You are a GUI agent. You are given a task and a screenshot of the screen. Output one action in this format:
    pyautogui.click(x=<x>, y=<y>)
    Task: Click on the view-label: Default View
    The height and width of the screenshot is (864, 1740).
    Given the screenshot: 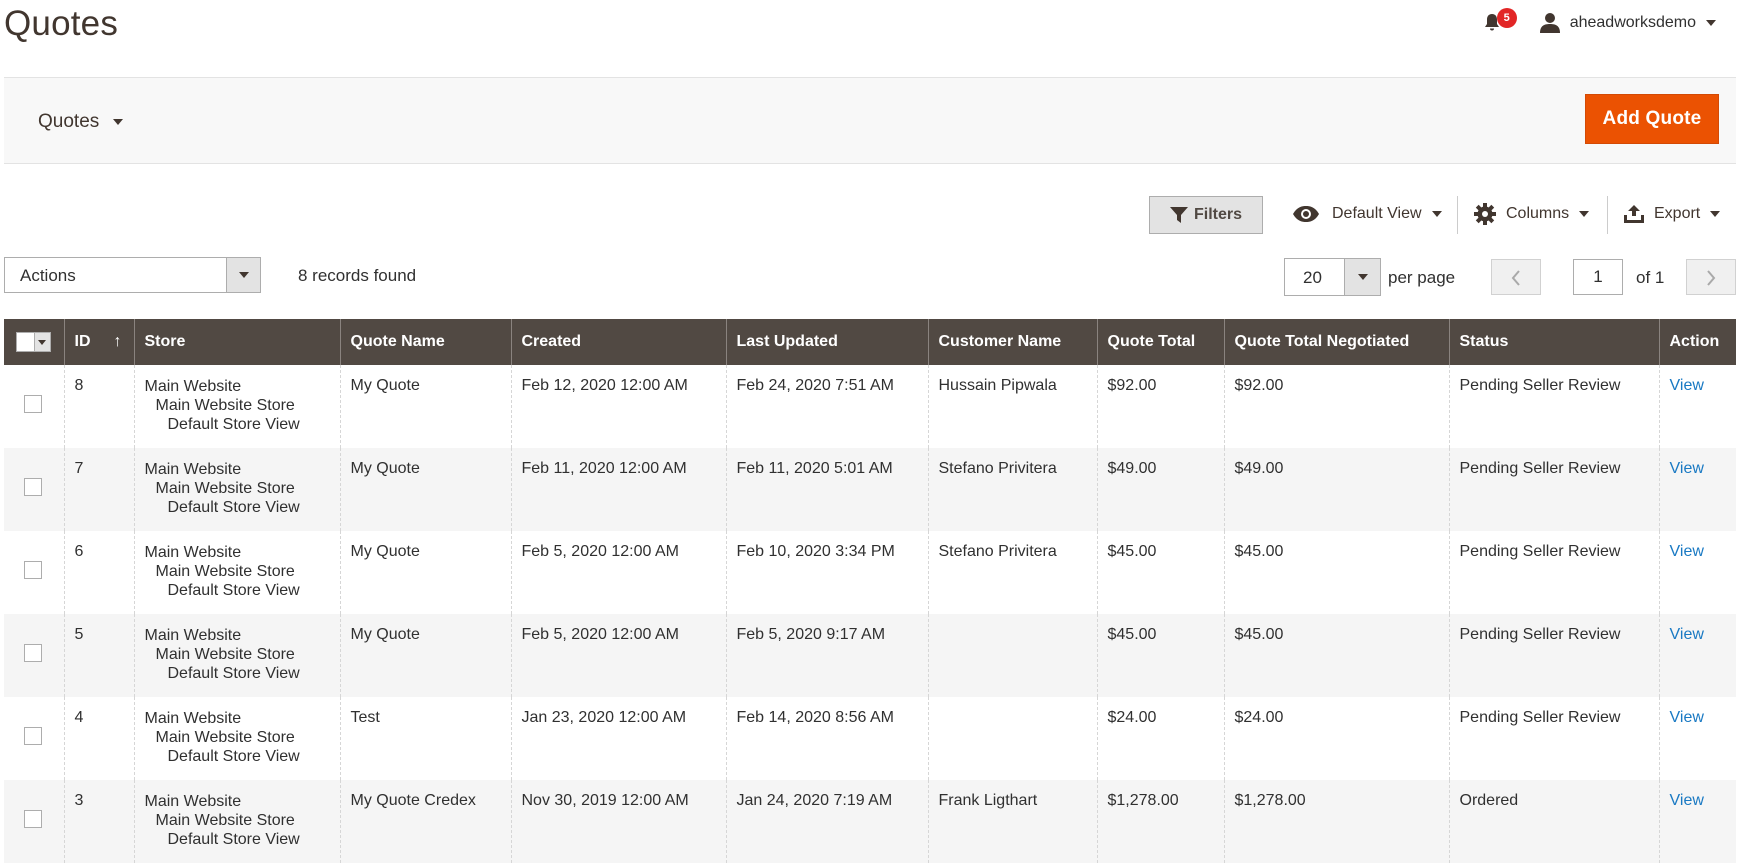 What is the action you would take?
    pyautogui.click(x=1377, y=213)
    